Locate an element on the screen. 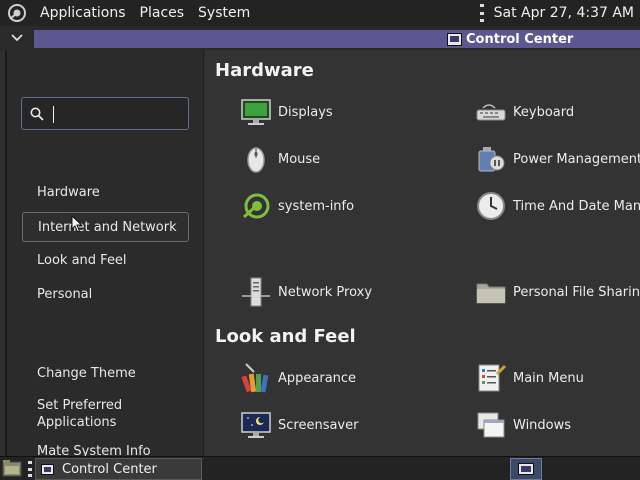  clock-icon is located at coordinates (491, 206).